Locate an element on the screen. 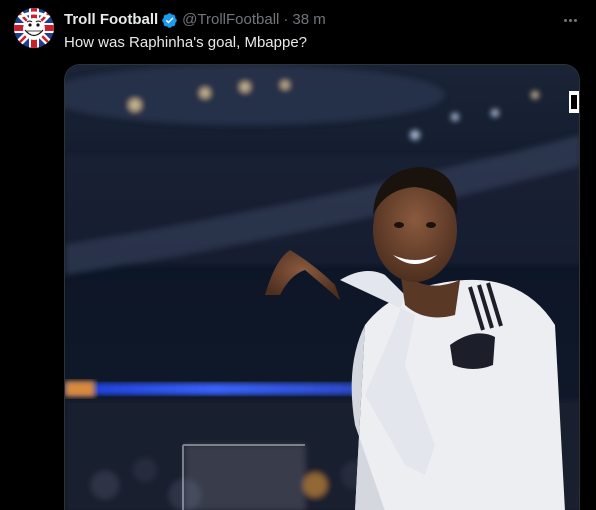 The image size is (596, 510). display-name: Troll Football is located at coordinates (111, 20).